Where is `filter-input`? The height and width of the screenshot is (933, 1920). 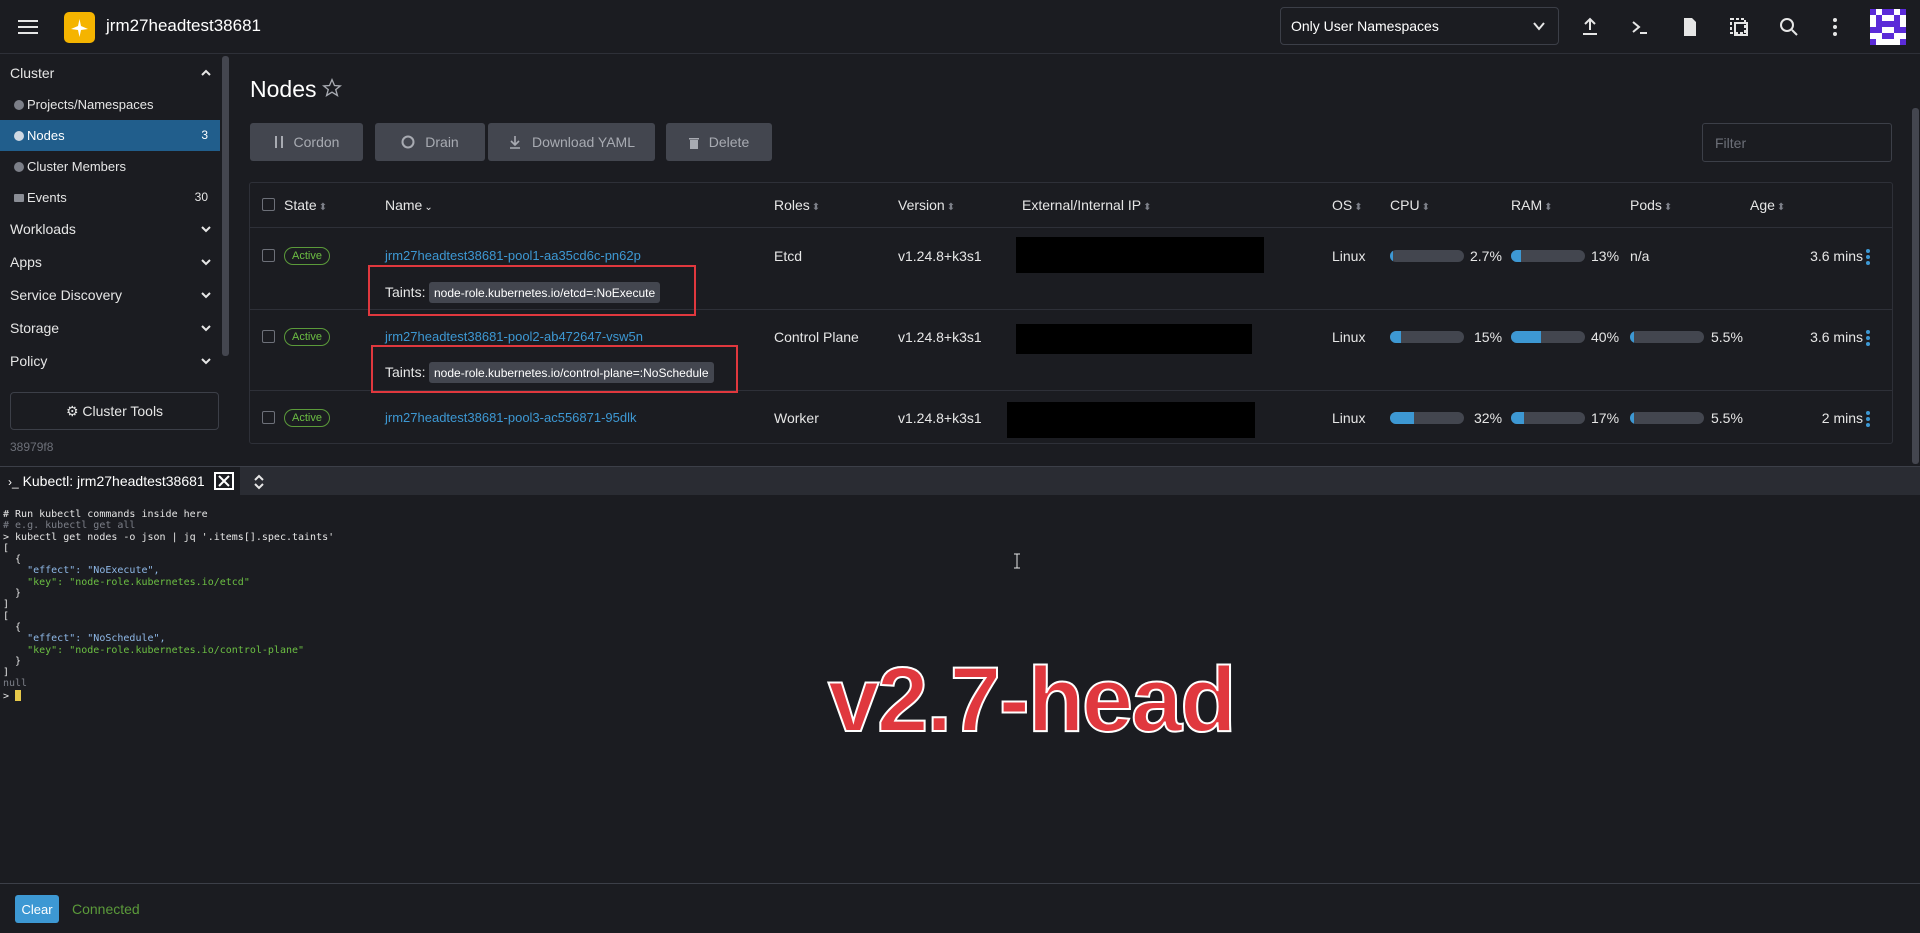 filter-input is located at coordinates (1797, 142).